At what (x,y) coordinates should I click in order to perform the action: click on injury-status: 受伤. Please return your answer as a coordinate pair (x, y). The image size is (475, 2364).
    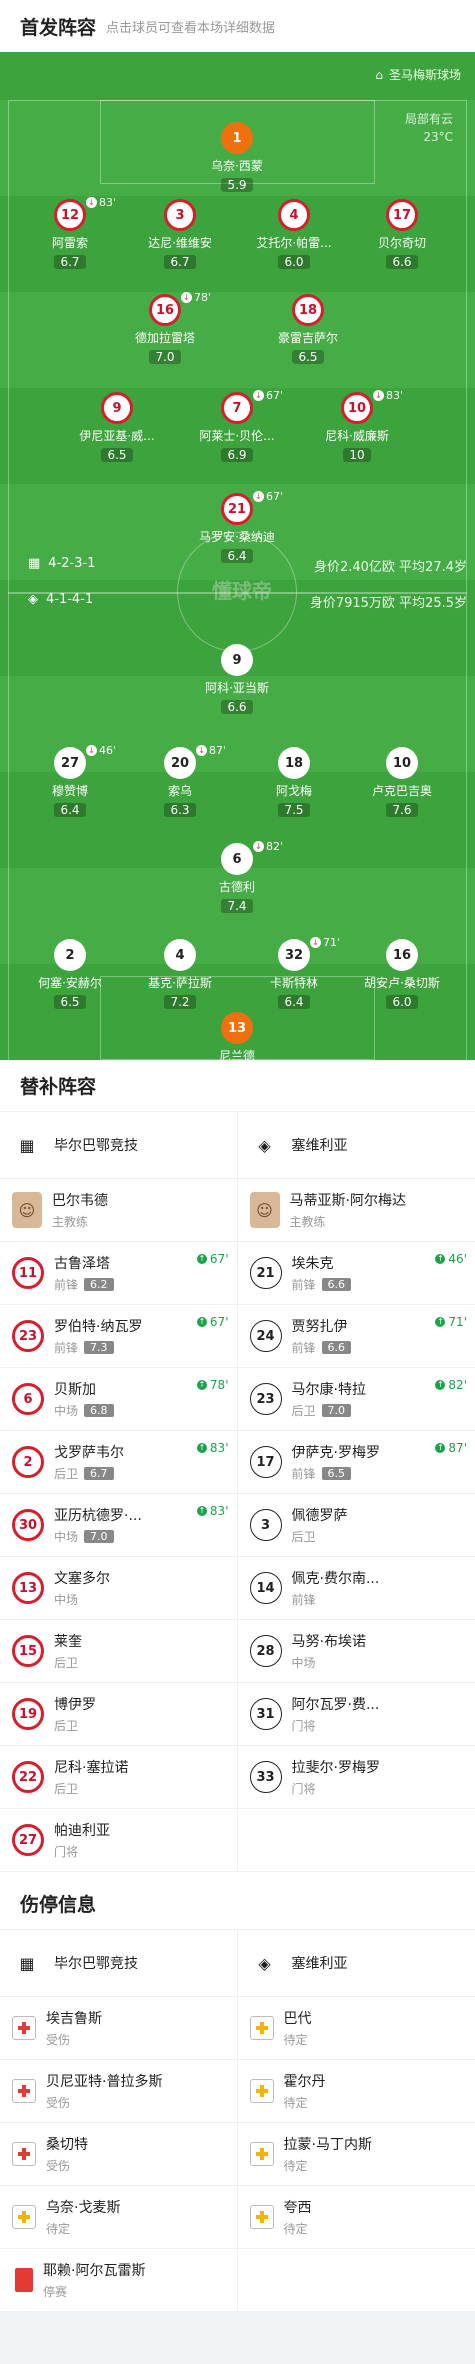
    Looking at the image, I should click on (74, 2039).